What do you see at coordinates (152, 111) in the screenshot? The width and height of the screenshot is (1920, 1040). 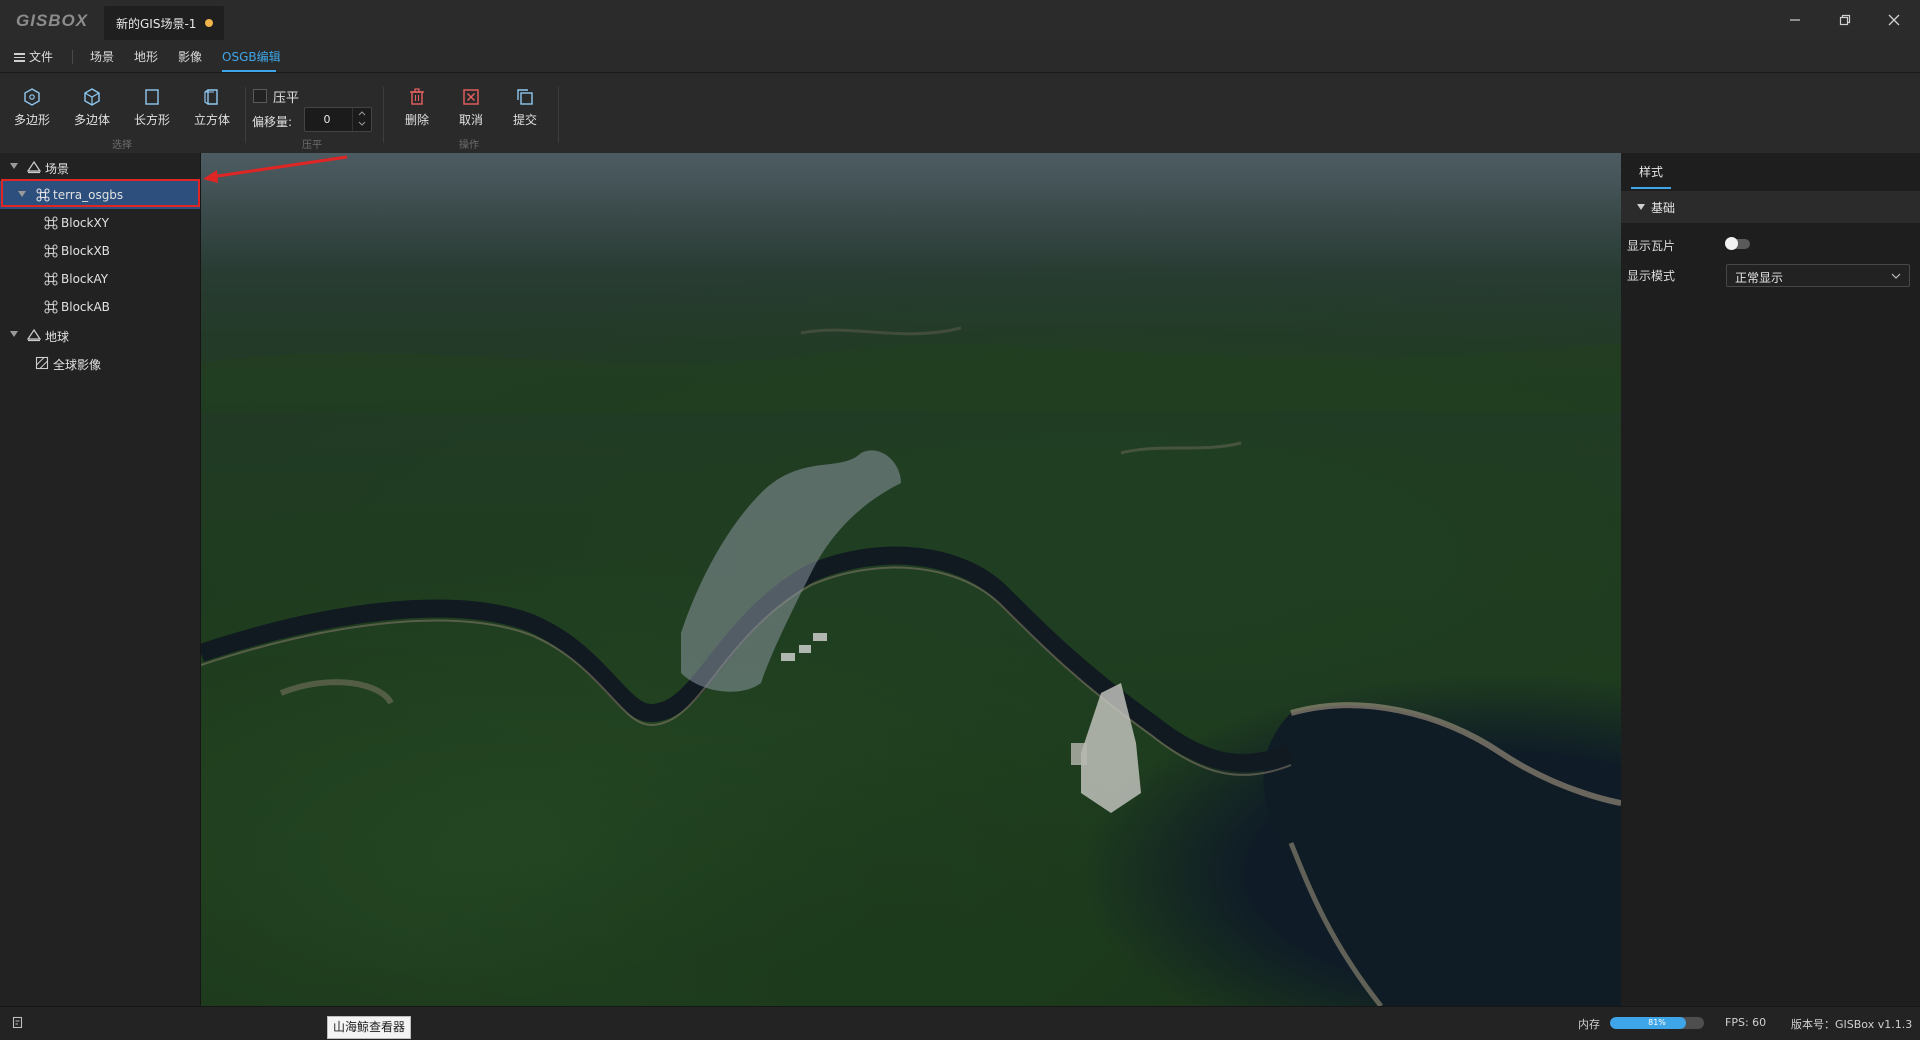 I see `rectangle-button: 长方形` at bounding box center [152, 111].